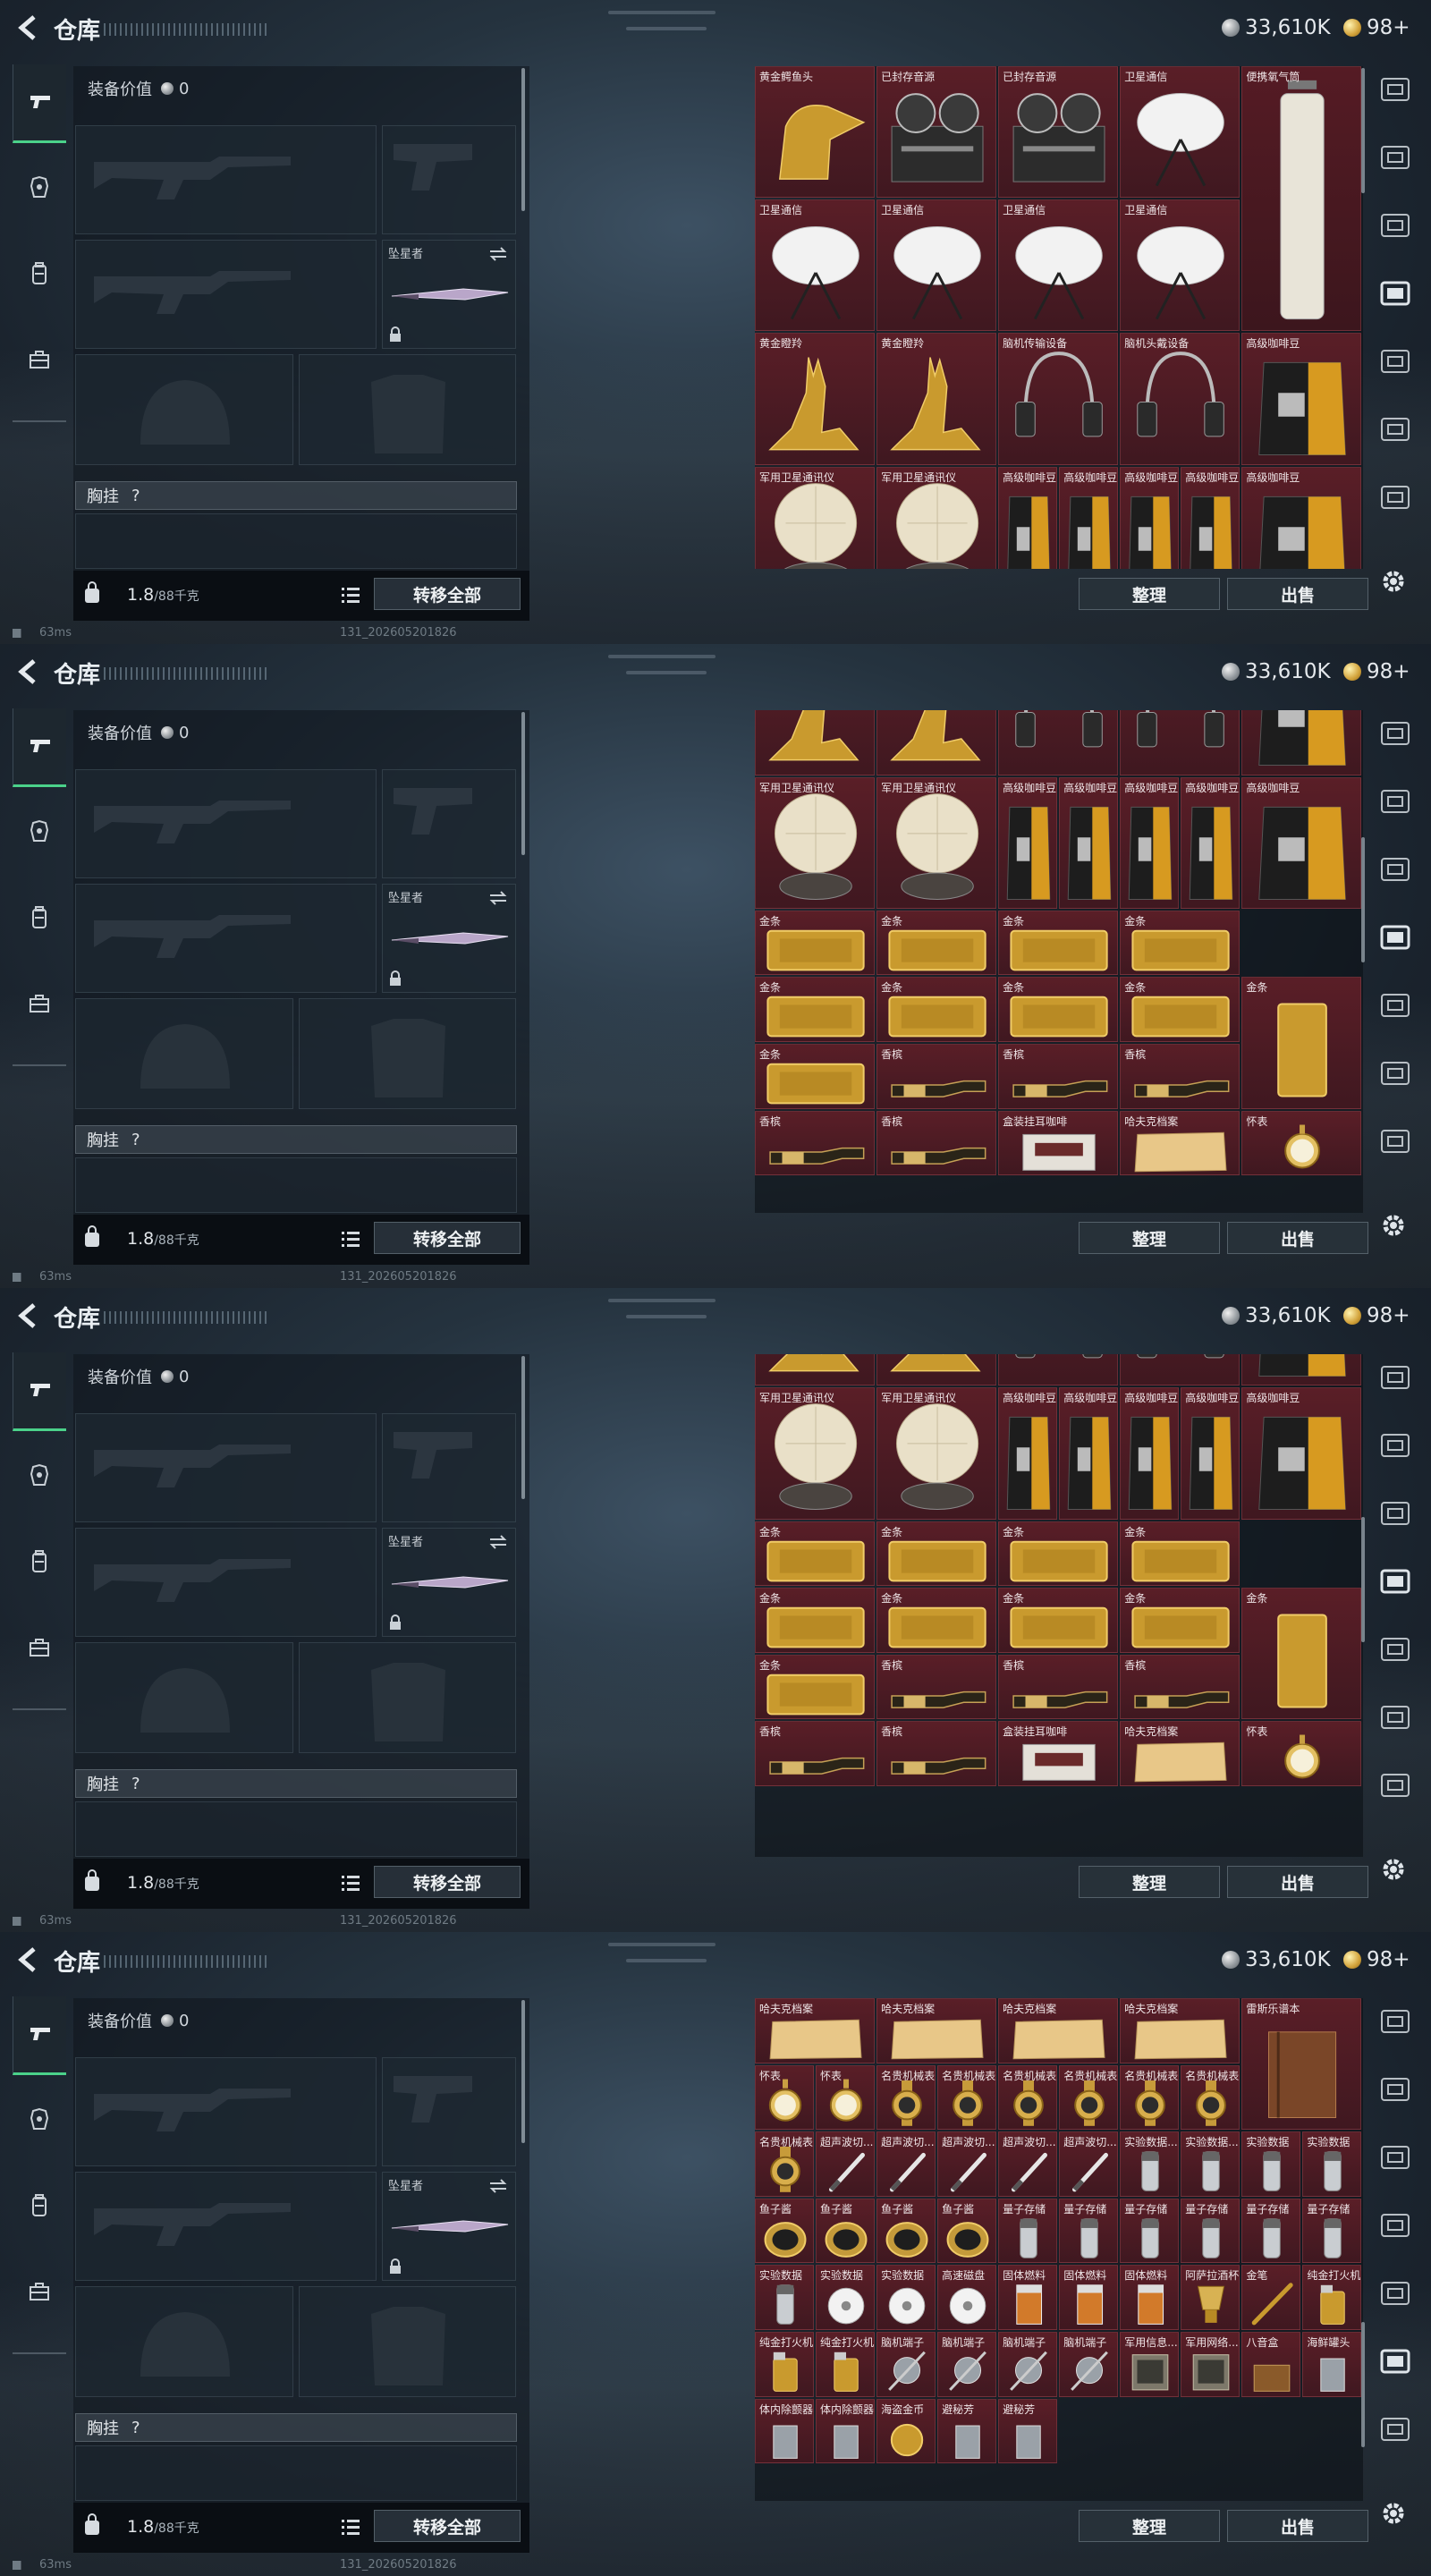  What do you see at coordinates (785, 2431) in the screenshot?
I see `stash-item: 体内除颤器` at bounding box center [785, 2431].